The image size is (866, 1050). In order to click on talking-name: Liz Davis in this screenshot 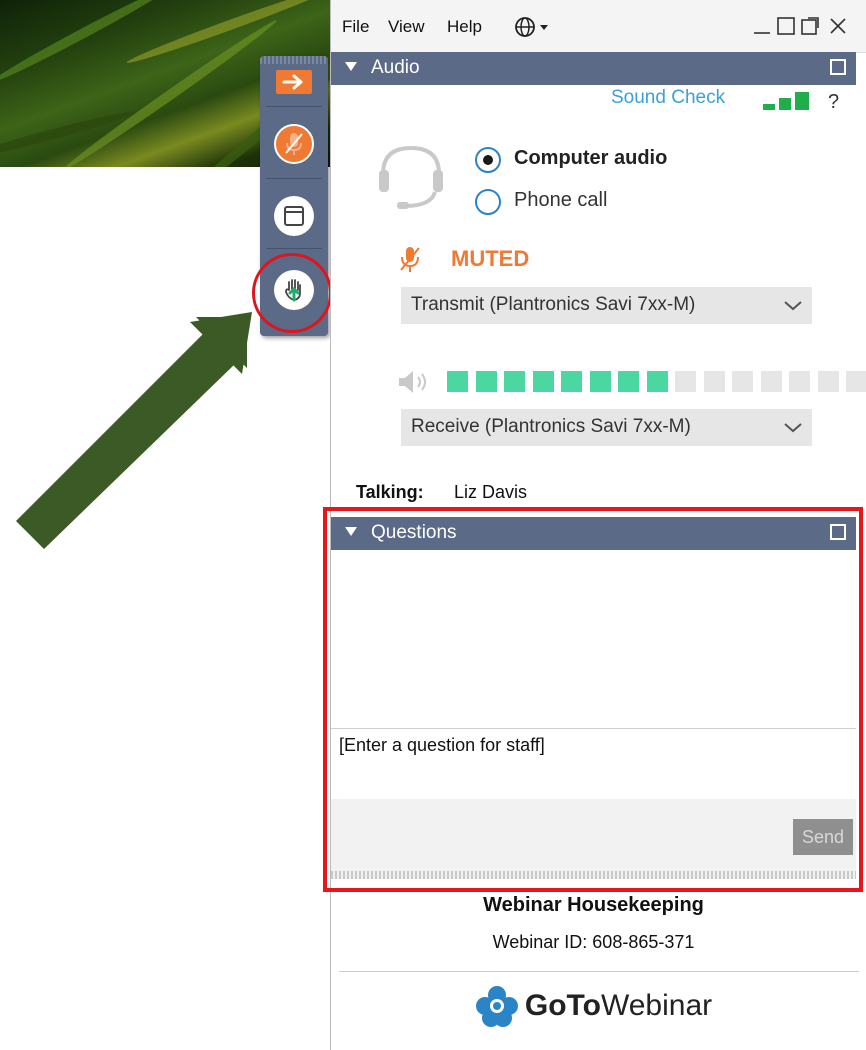, I will do `click(491, 492)`.